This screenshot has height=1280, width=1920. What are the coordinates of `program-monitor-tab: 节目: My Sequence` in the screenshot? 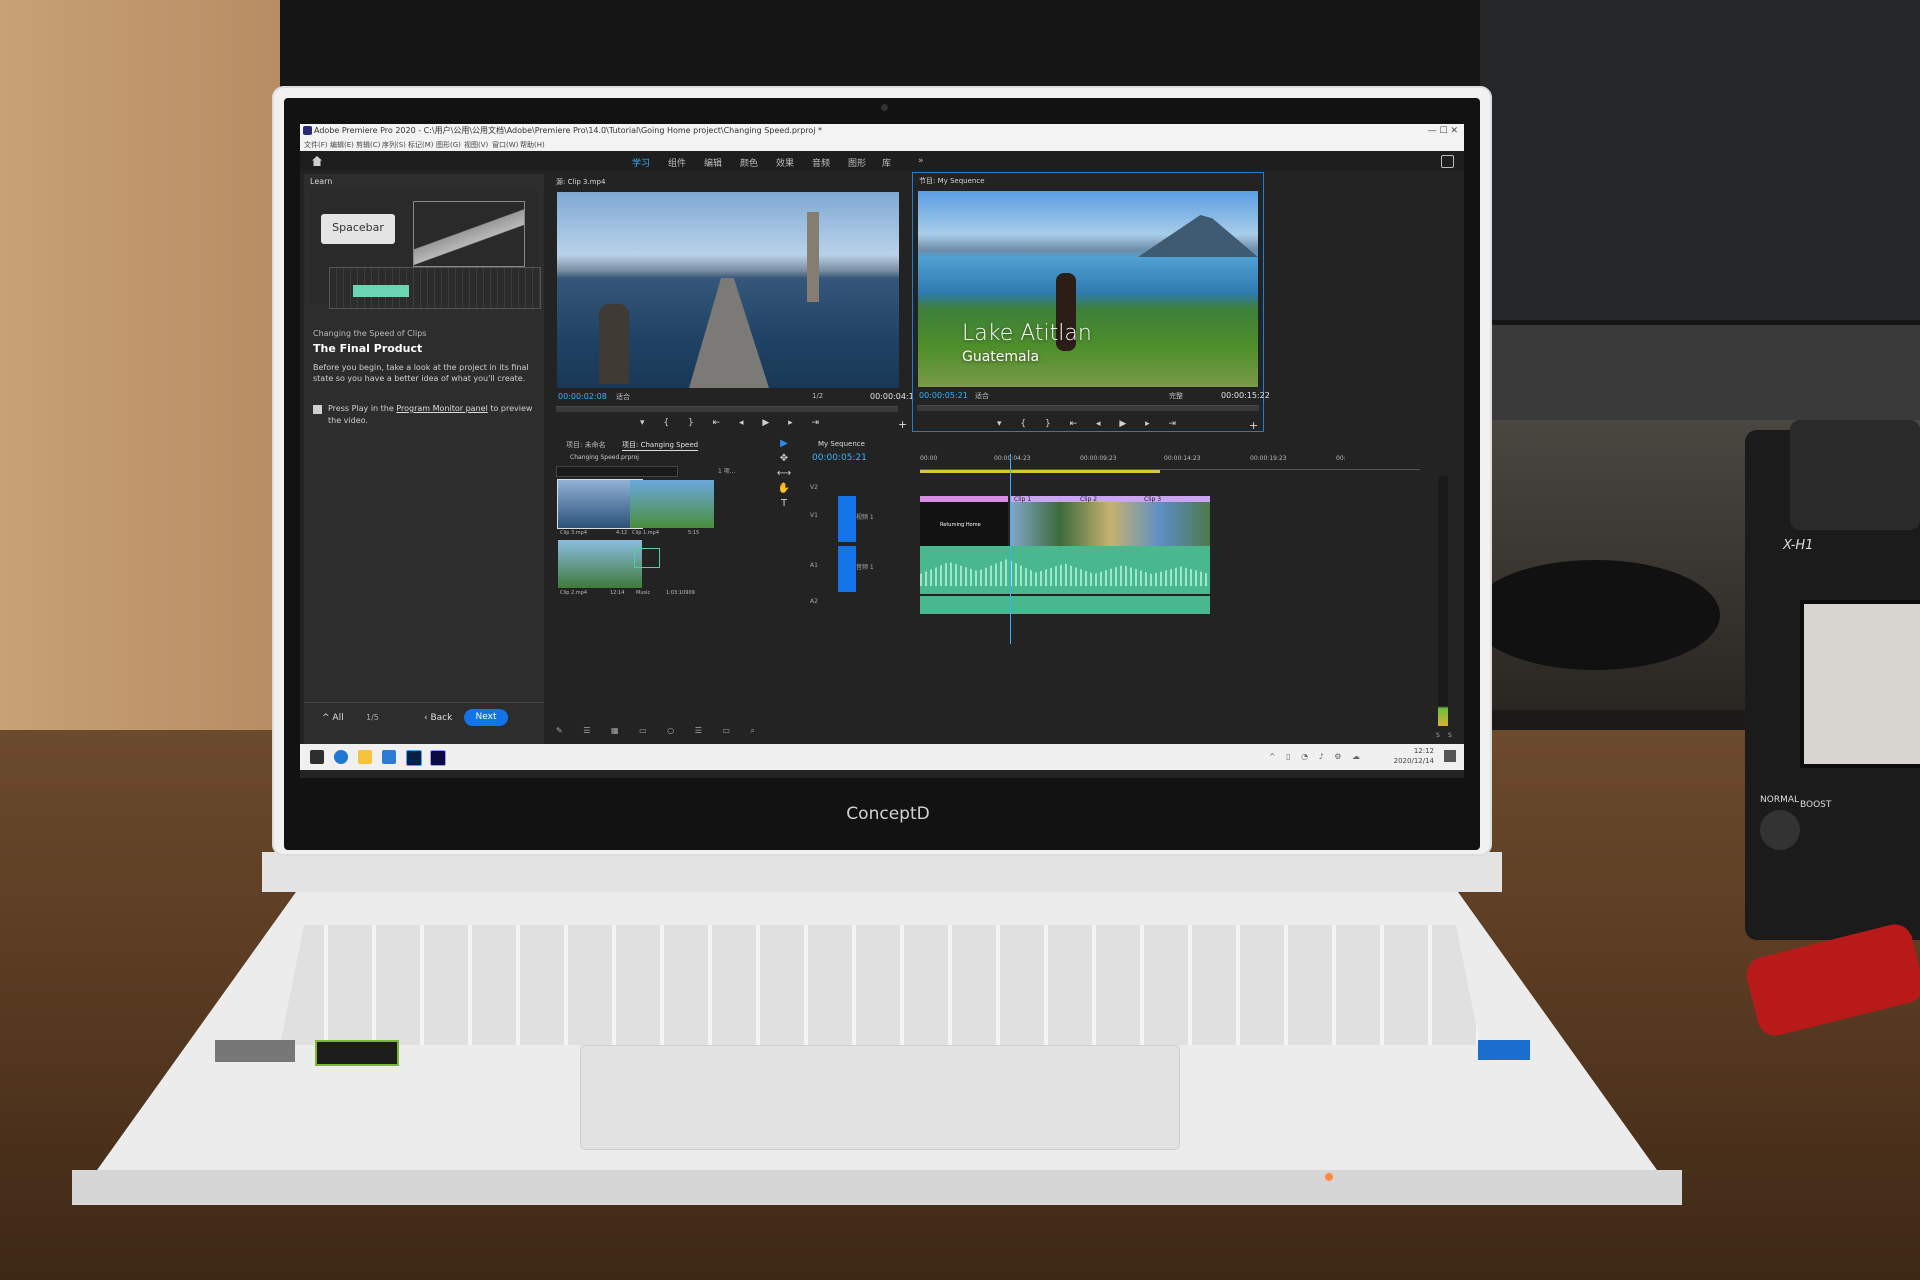 It's located at (952, 181).